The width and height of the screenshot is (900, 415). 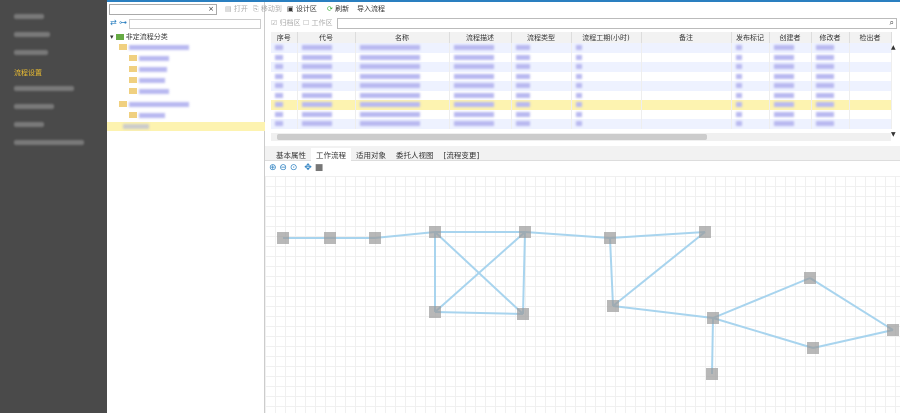 What do you see at coordinates (891, 22) in the screenshot?
I see `search-icon: ⌕` at bounding box center [891, 22].